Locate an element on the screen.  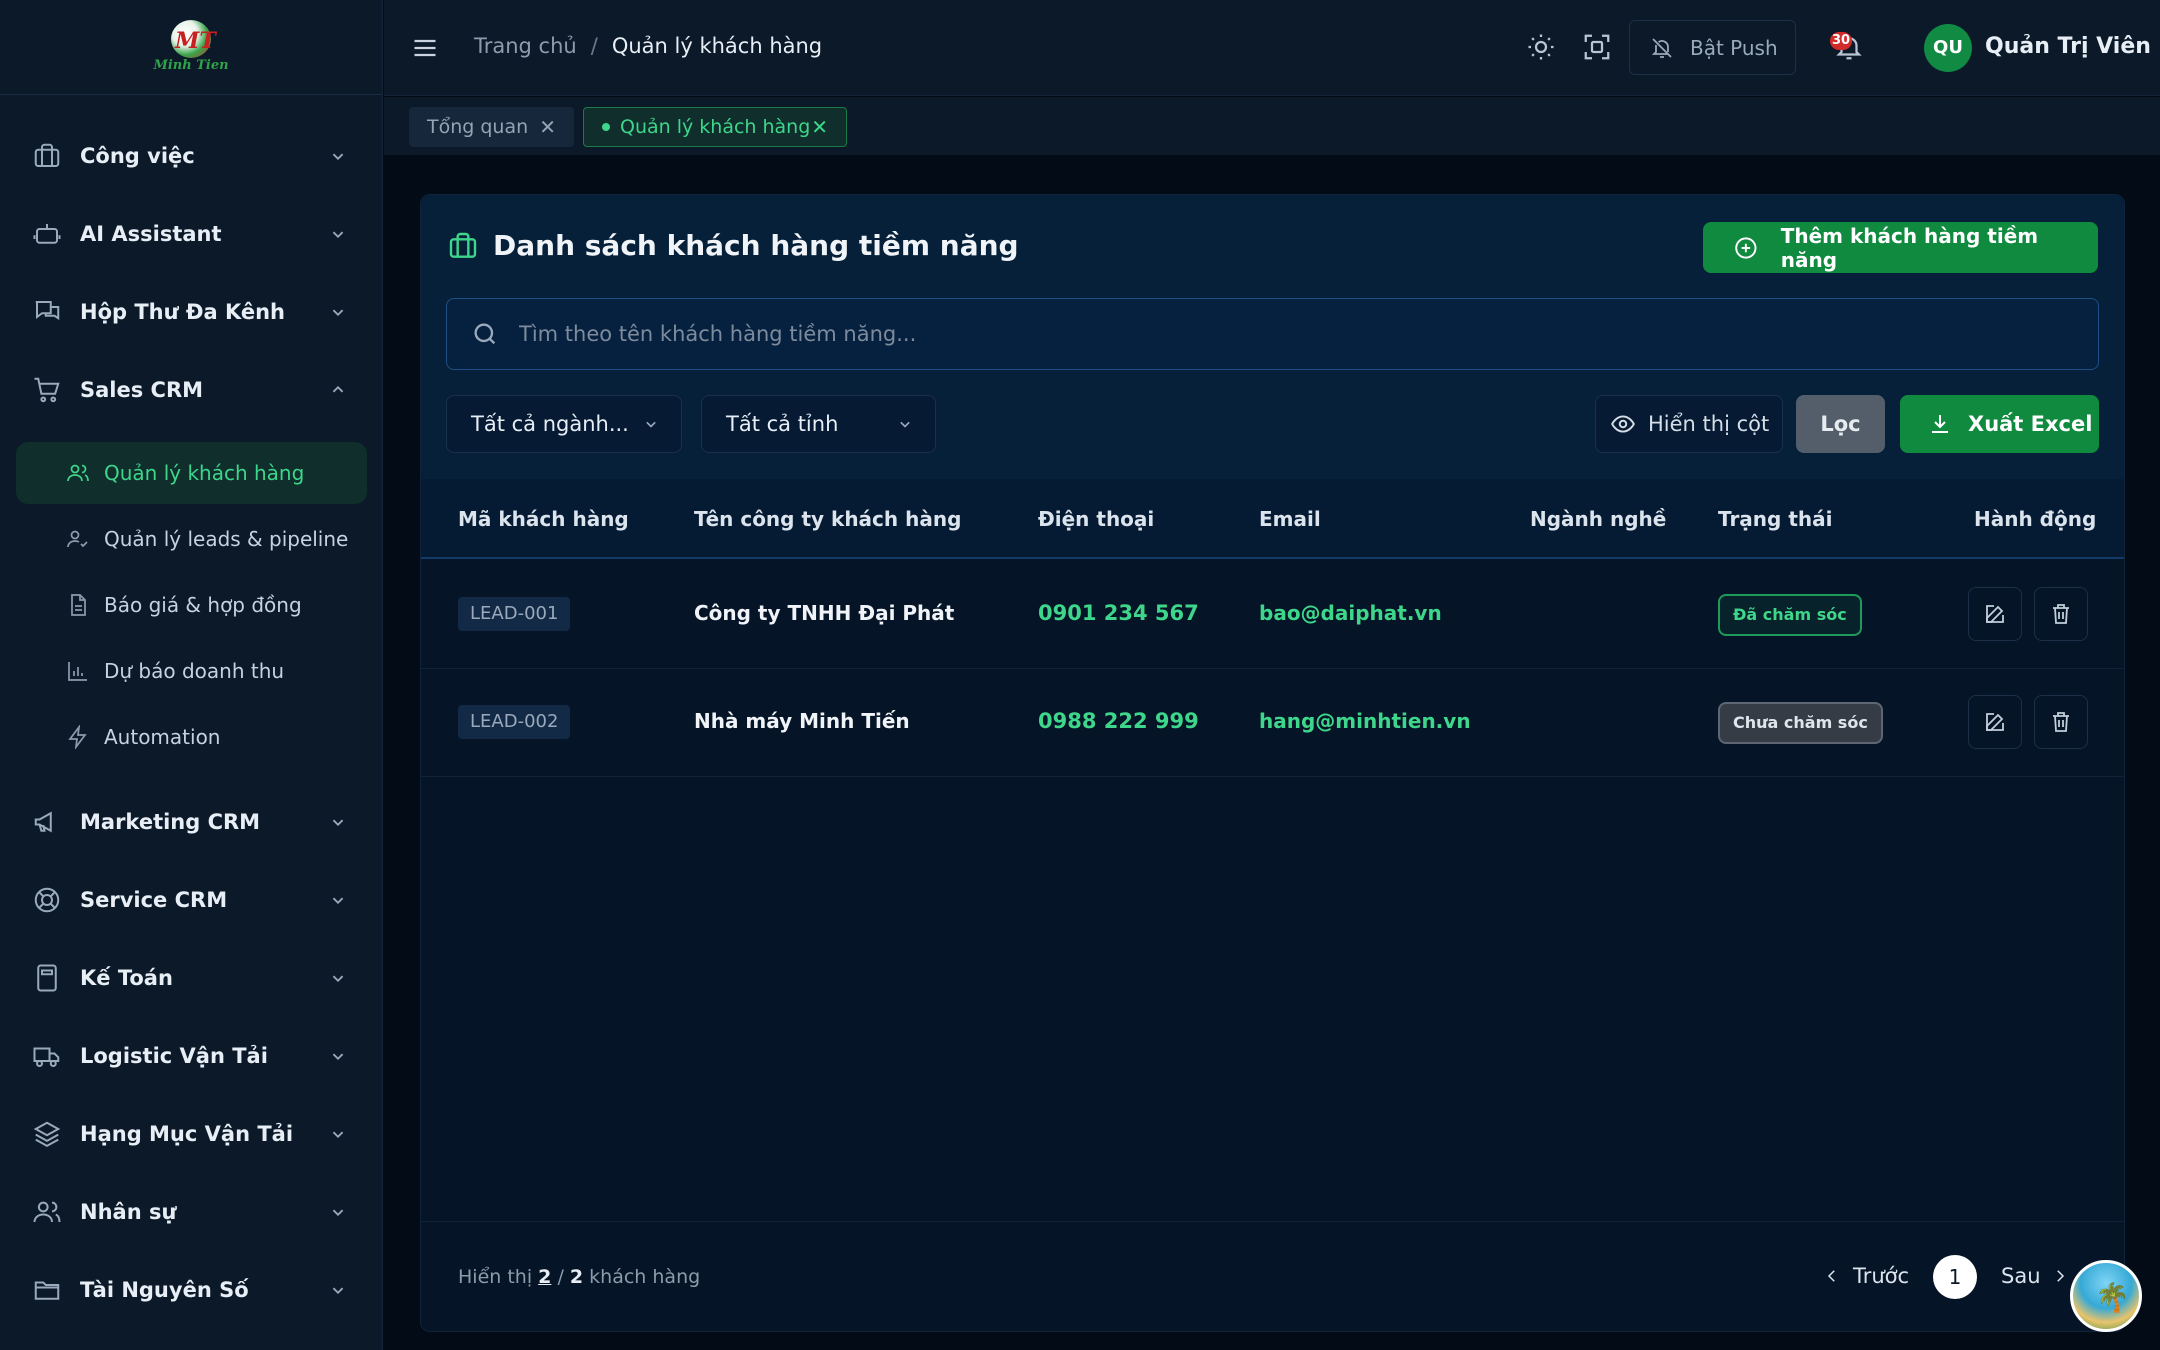
sidebar-group-tai-nguyen-so: Tài Nguyên Số is located at coordinates (191, 1290).